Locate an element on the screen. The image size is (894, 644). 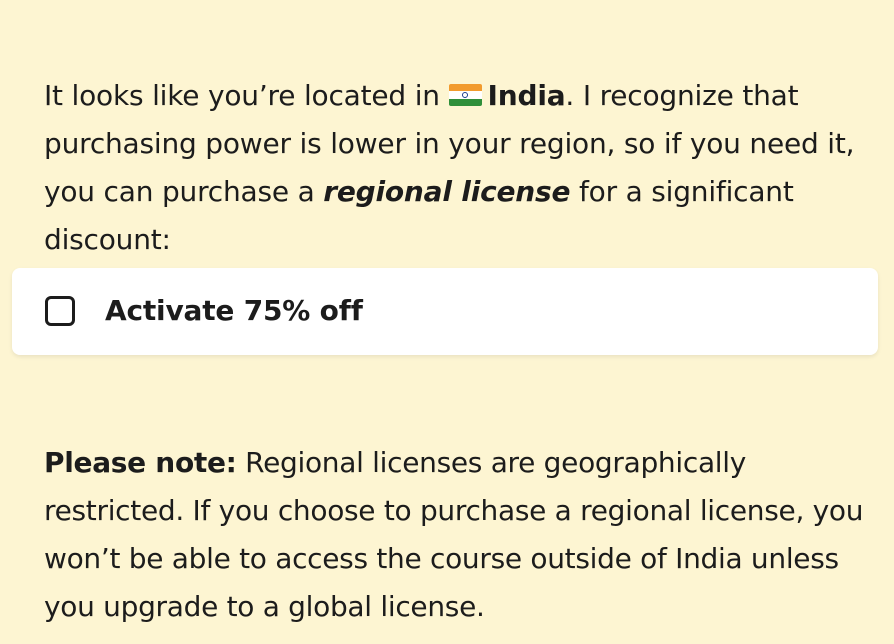
india-flag-icon is located at coordinates (465, 95).